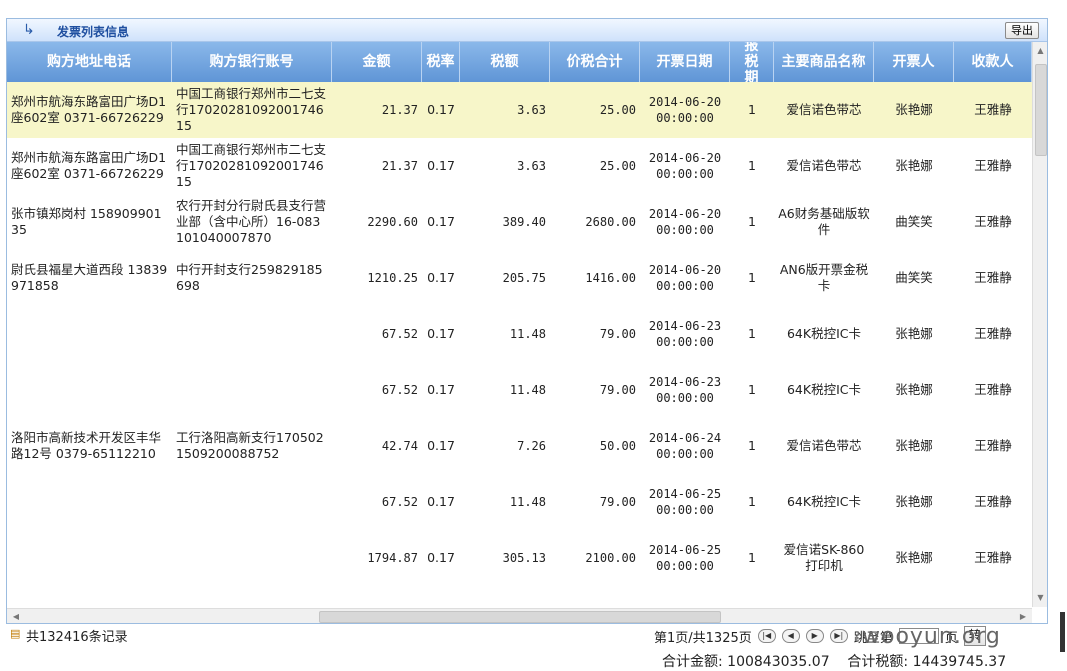 This screenshot has height=671, width=1067. Describe the element at coordinates (252, 62) in the screenshot. I see `column-header-bank: 购方银行账号` at that location.